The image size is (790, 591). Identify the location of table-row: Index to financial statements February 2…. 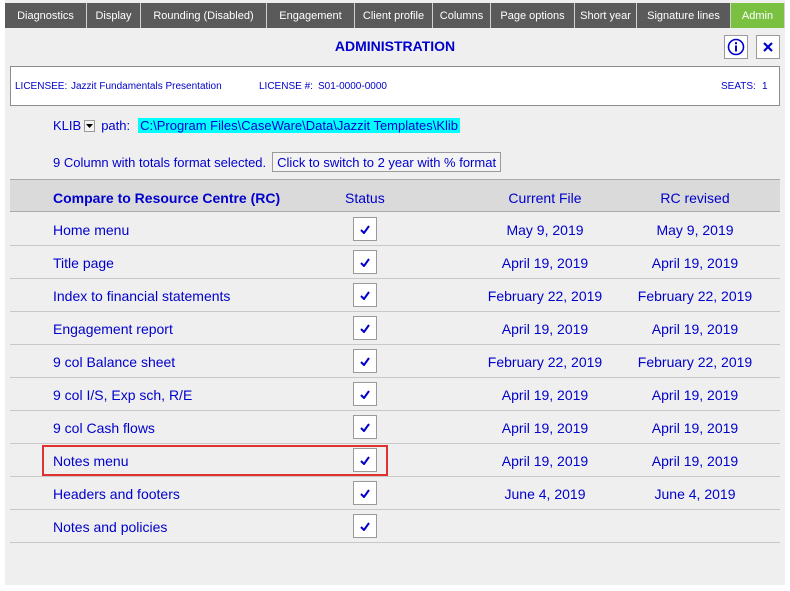
(395, 295).